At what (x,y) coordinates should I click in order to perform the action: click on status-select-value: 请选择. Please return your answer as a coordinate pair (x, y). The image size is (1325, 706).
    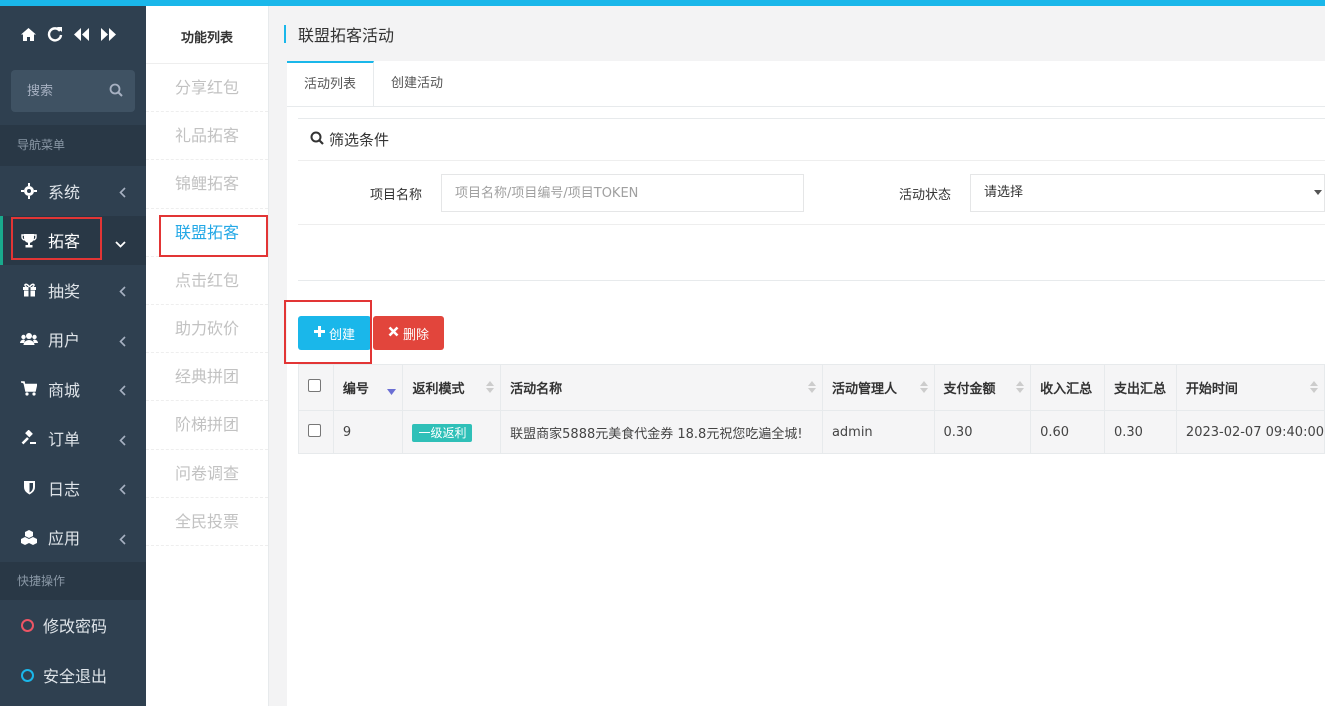
    Looking at the image, I should click on (1004, 192).